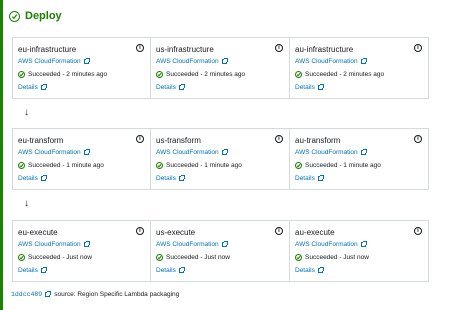  I want to click on stage-header: Deploy, so click(35, 16).